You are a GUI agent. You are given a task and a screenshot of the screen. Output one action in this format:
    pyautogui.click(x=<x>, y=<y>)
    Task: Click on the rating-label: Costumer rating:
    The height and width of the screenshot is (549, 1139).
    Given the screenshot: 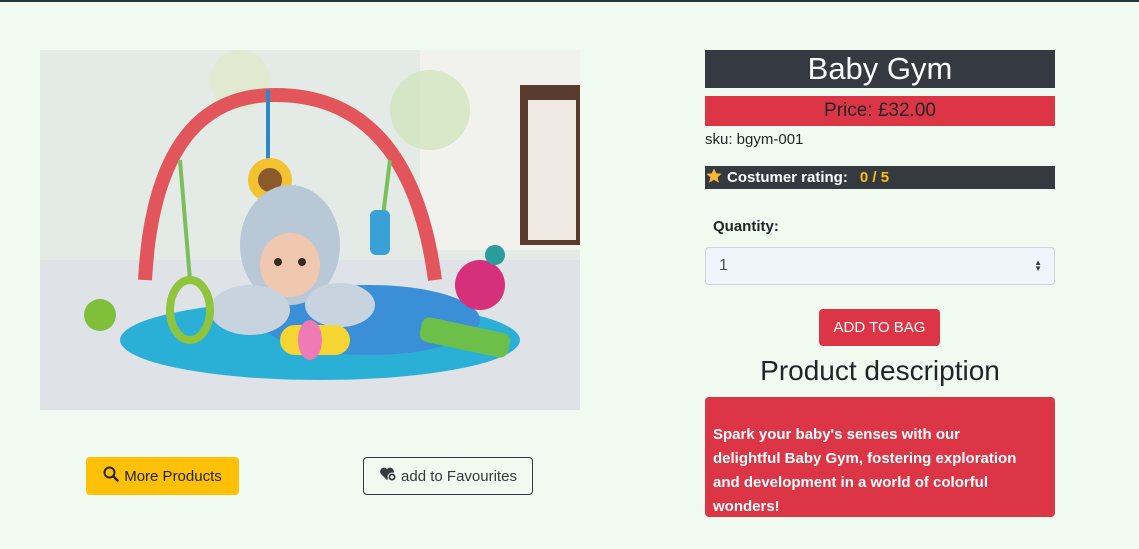 What is the action you would take?
    pyautogui.click(x=787, y=177)
    